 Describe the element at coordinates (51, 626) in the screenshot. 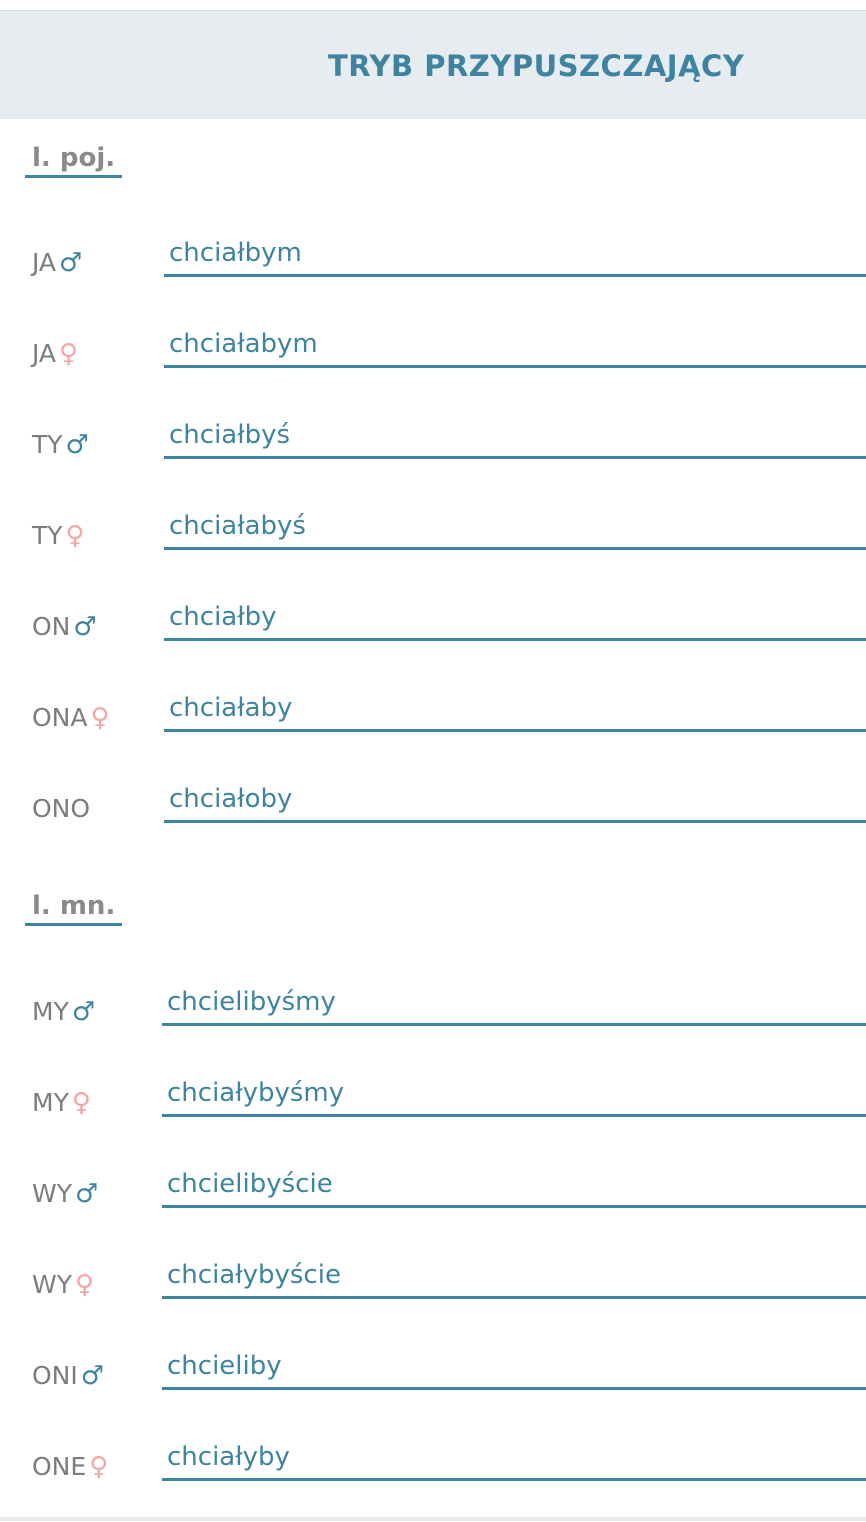

I see `pronoun-text: ON` at that location.